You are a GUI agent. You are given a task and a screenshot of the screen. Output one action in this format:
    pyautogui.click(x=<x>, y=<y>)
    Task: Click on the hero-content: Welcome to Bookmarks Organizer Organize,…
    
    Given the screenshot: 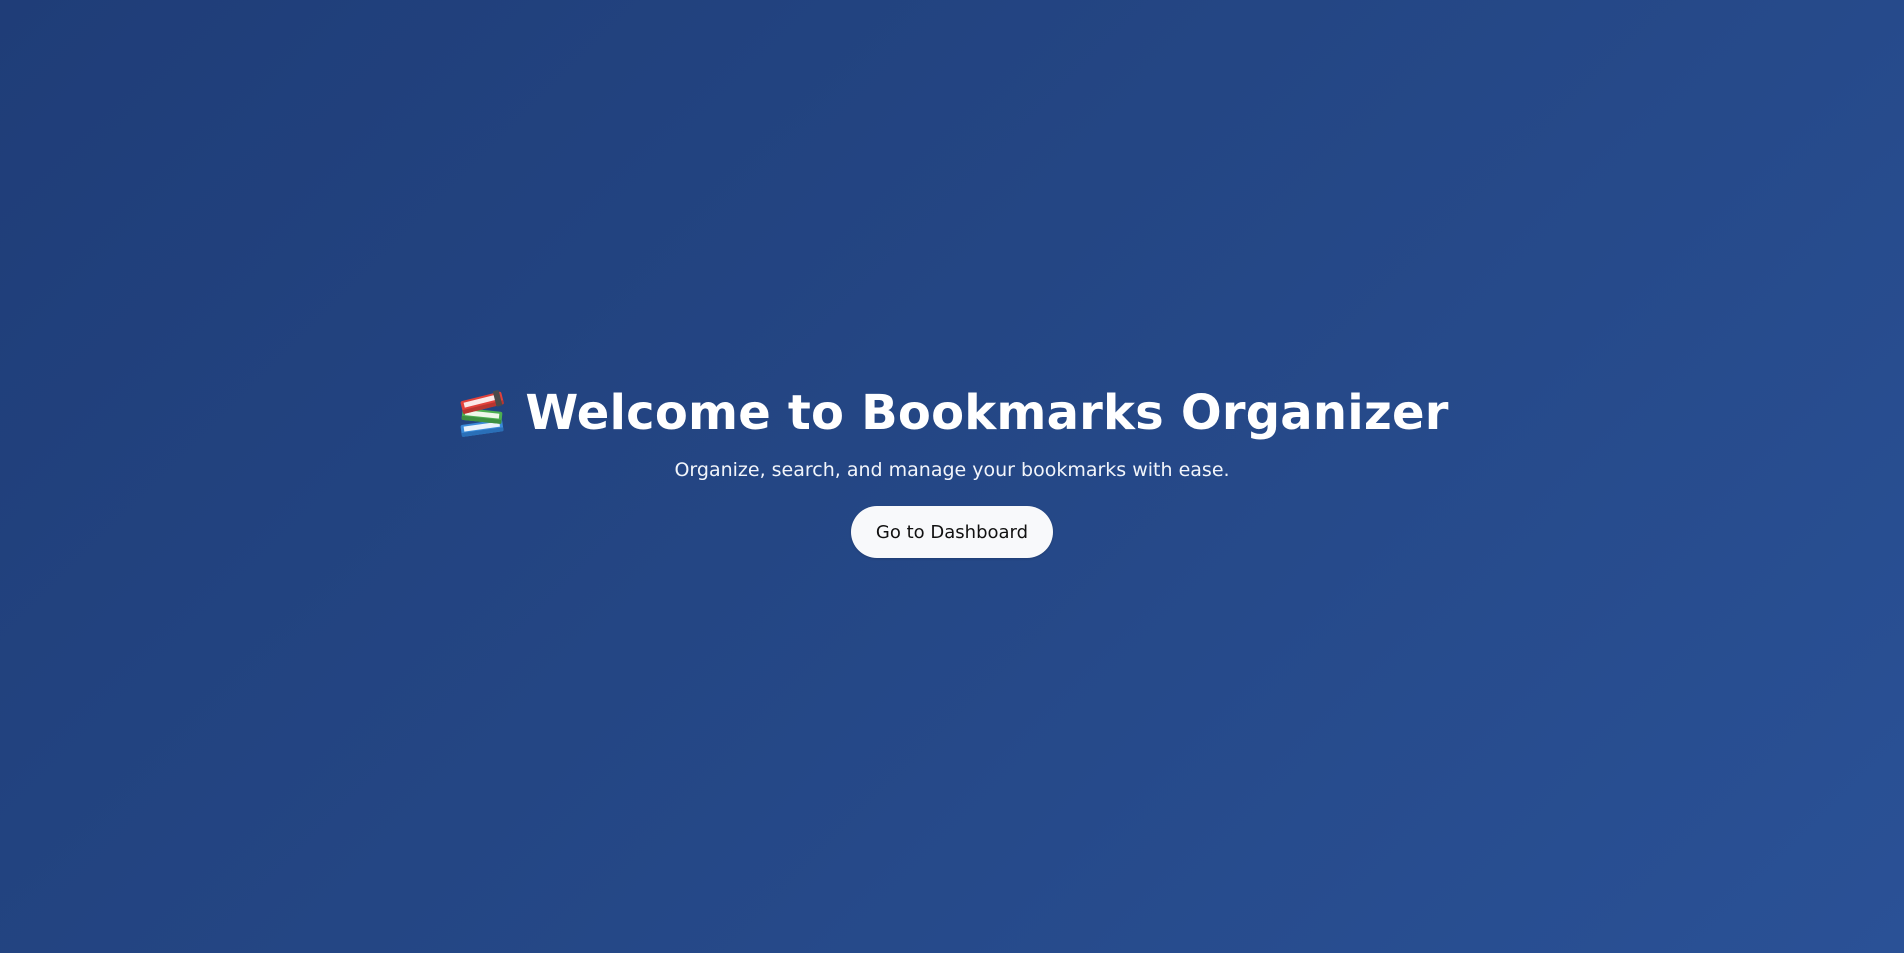 What is the action you would take?
    pyautogui.click(x=951, y=470)
    